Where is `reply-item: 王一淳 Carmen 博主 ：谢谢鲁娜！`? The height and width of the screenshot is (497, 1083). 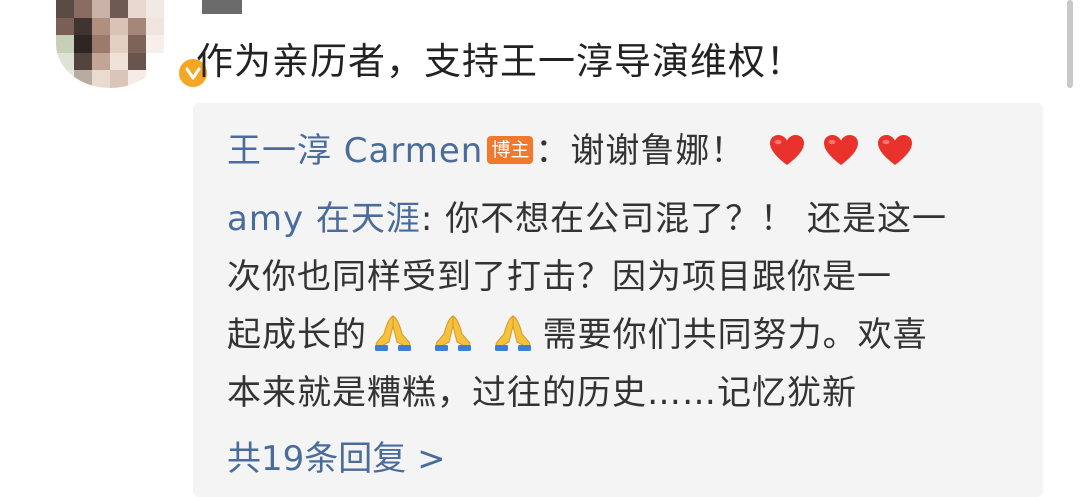
reply-item: 王一淳 Carmen 博主 ：谢谢鲁娜！ is located at coordinates (573, 153).